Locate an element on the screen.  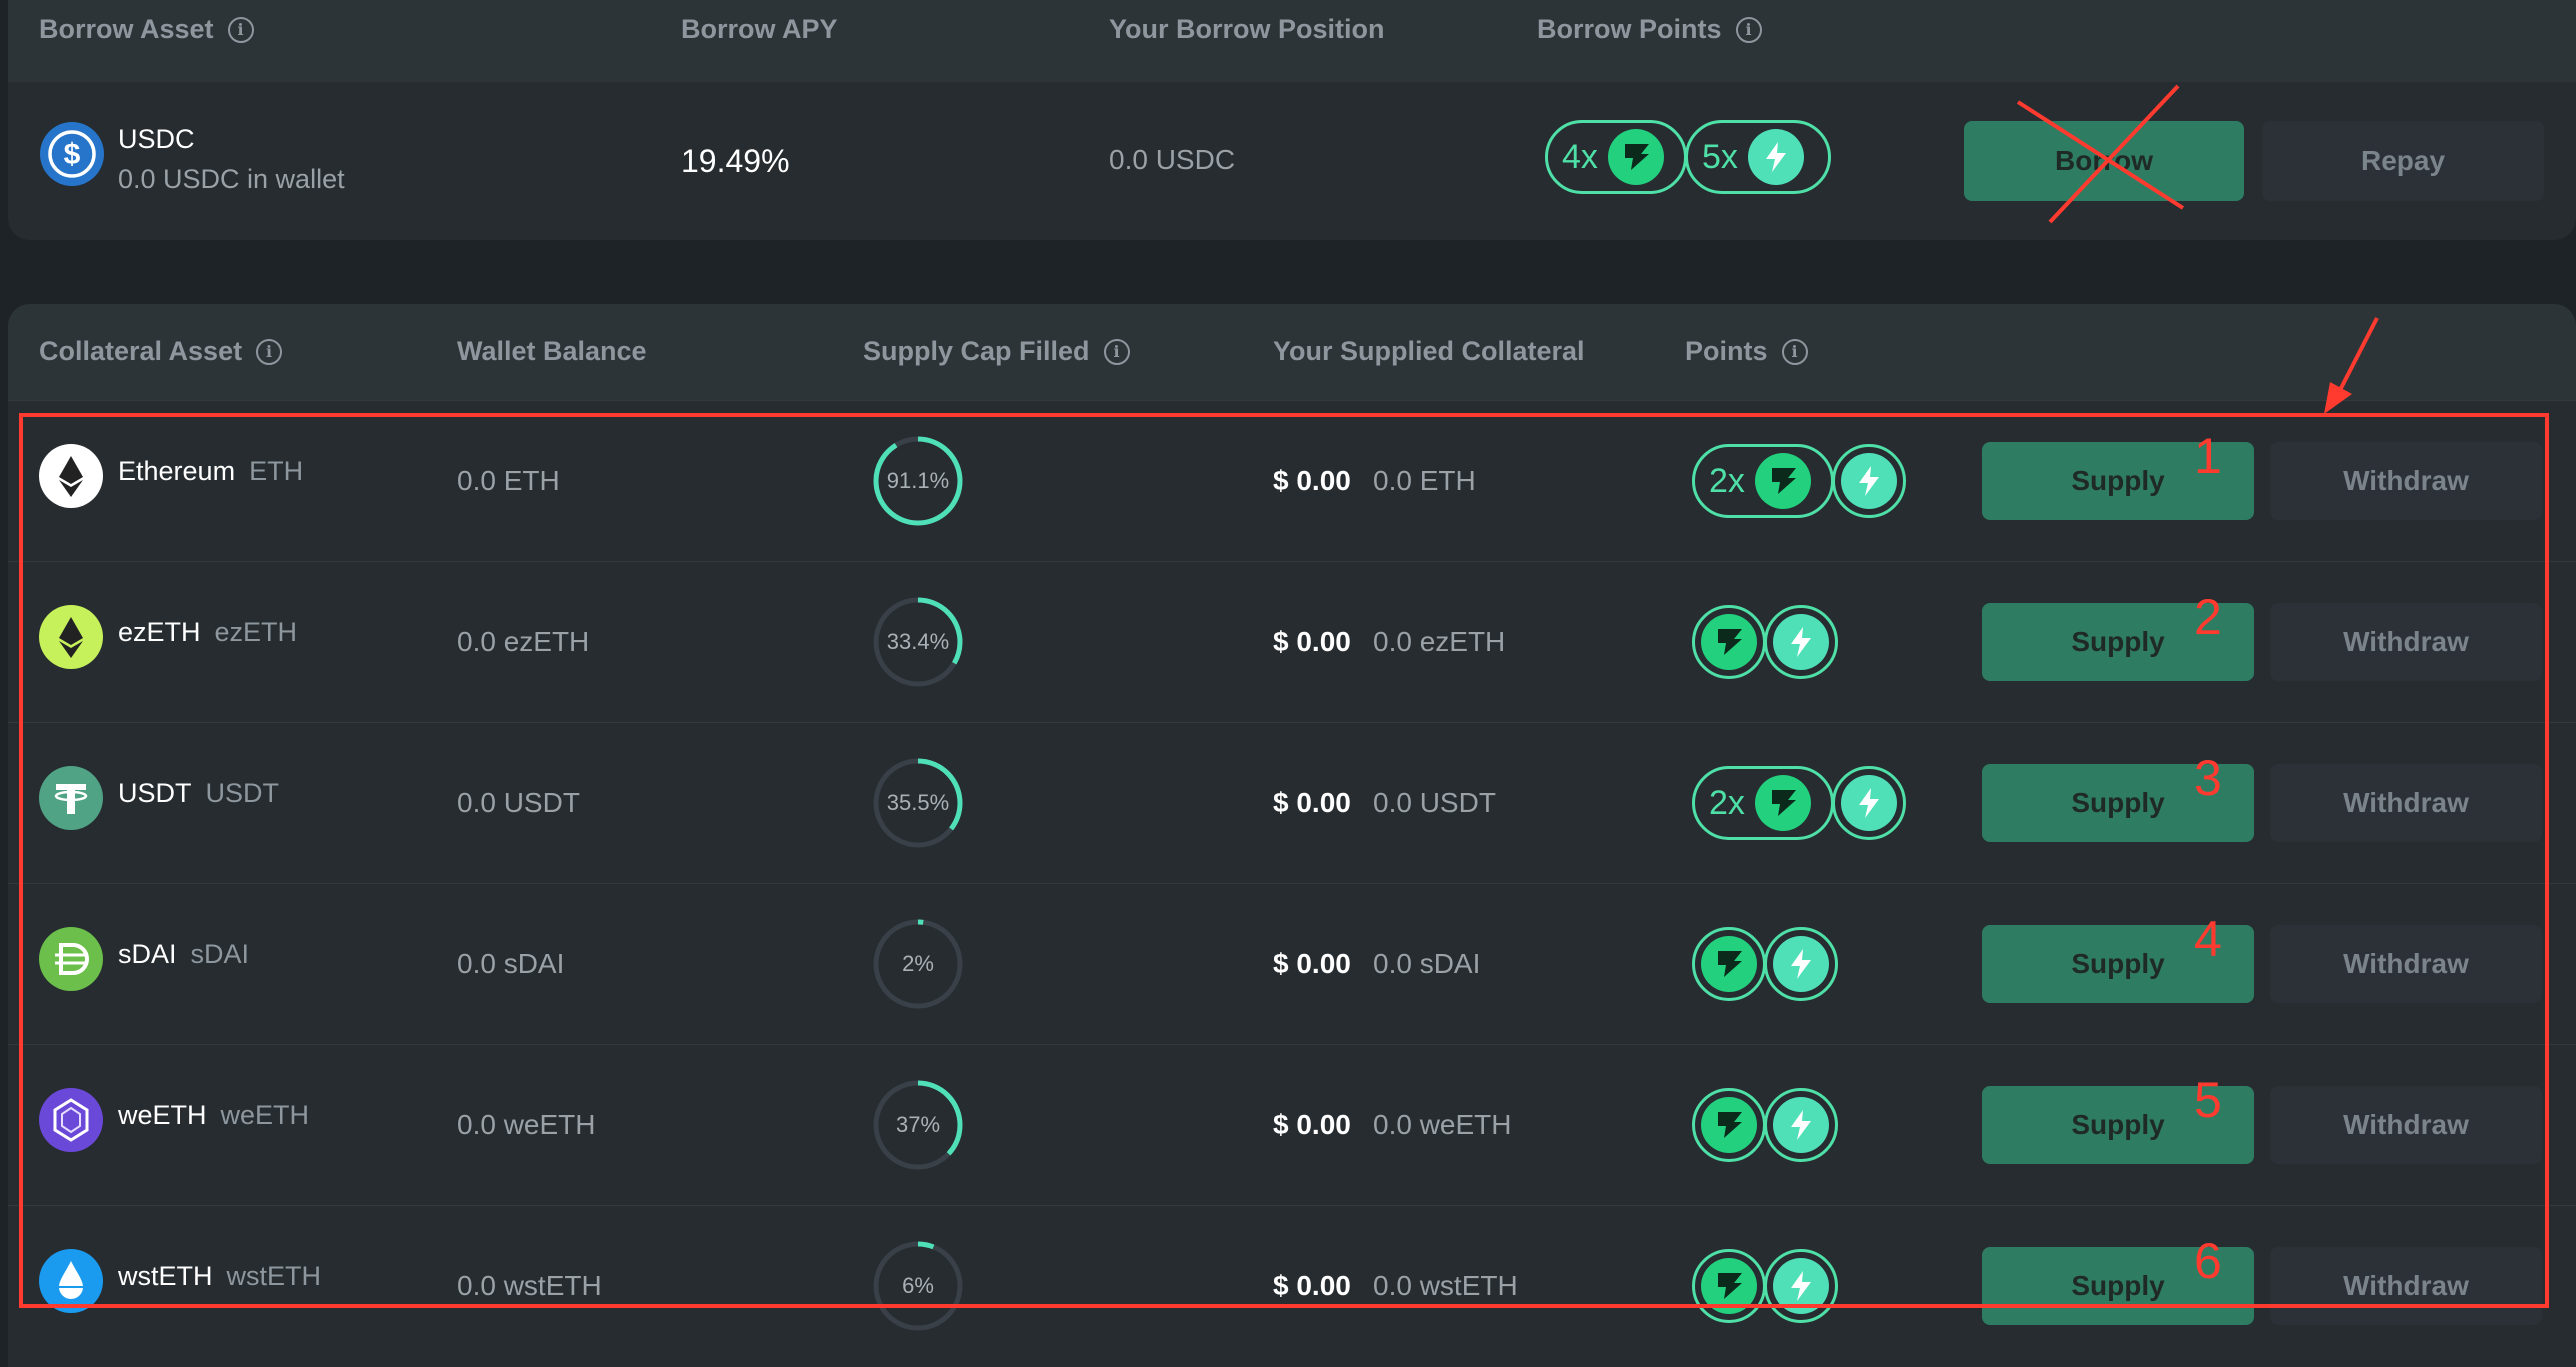
borrow-apy-value: 19.49% is located at coordinates (735, 161).